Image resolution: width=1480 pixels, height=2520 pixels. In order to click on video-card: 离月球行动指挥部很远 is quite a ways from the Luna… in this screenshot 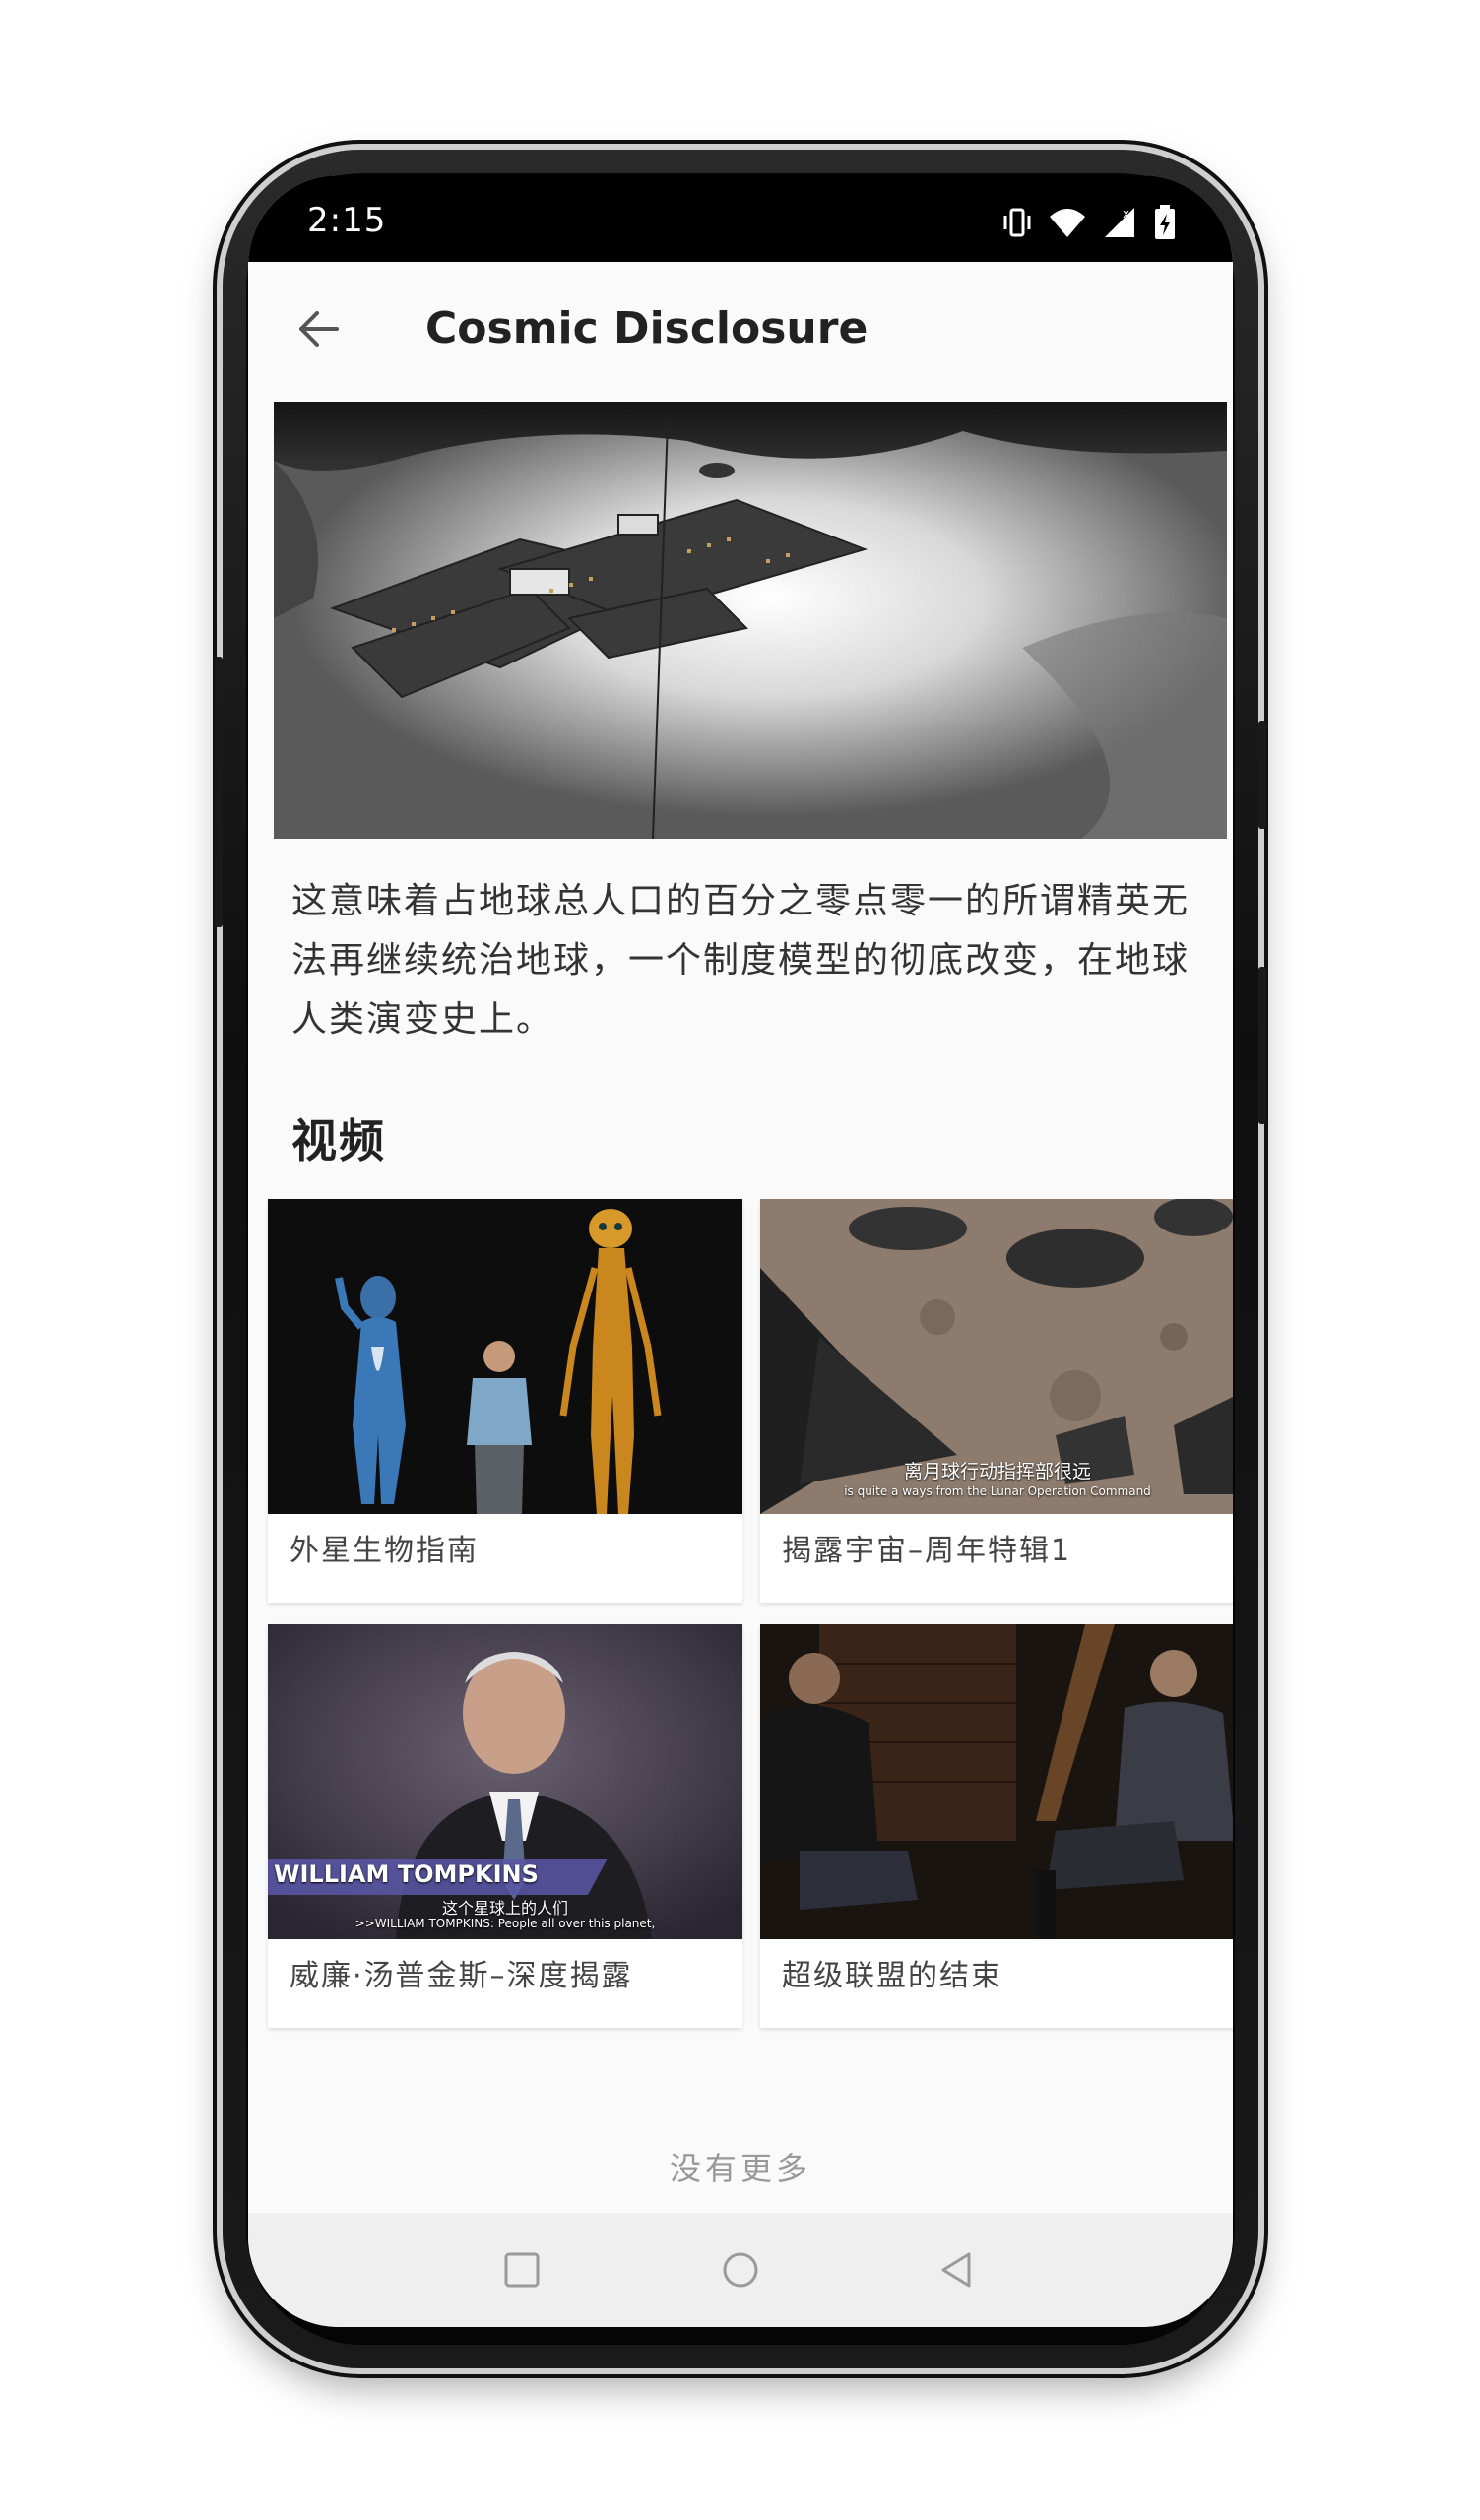, I will do `click(996, 1401)`.